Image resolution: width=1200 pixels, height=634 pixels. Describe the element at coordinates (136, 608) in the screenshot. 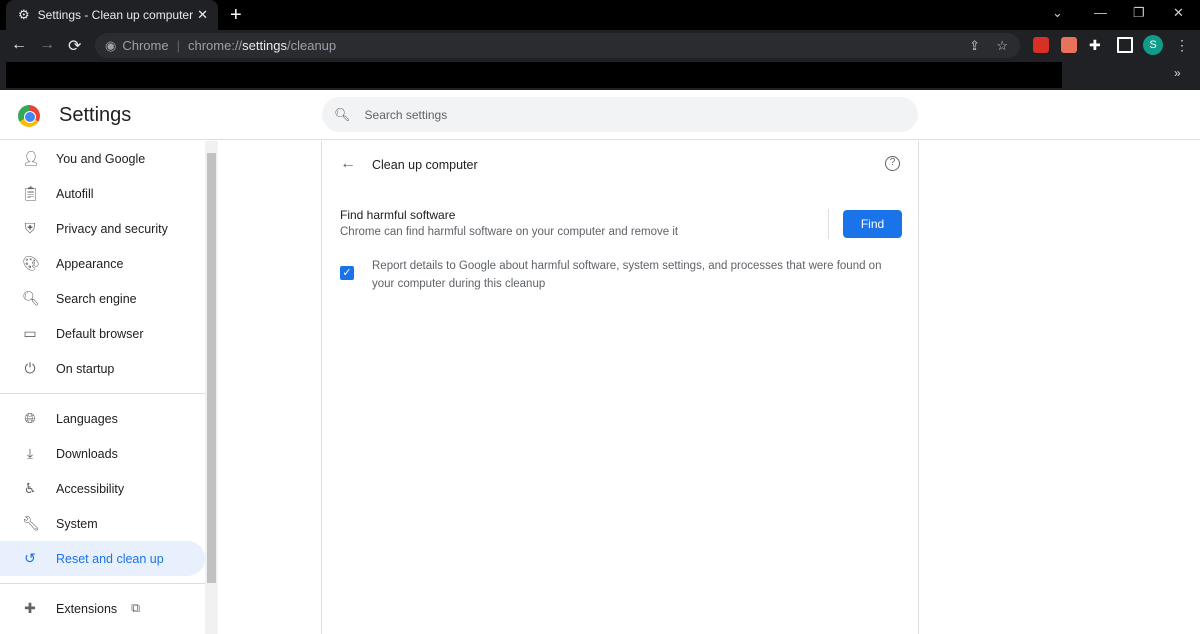

I see `open-external-icon: ⧉` at that location.